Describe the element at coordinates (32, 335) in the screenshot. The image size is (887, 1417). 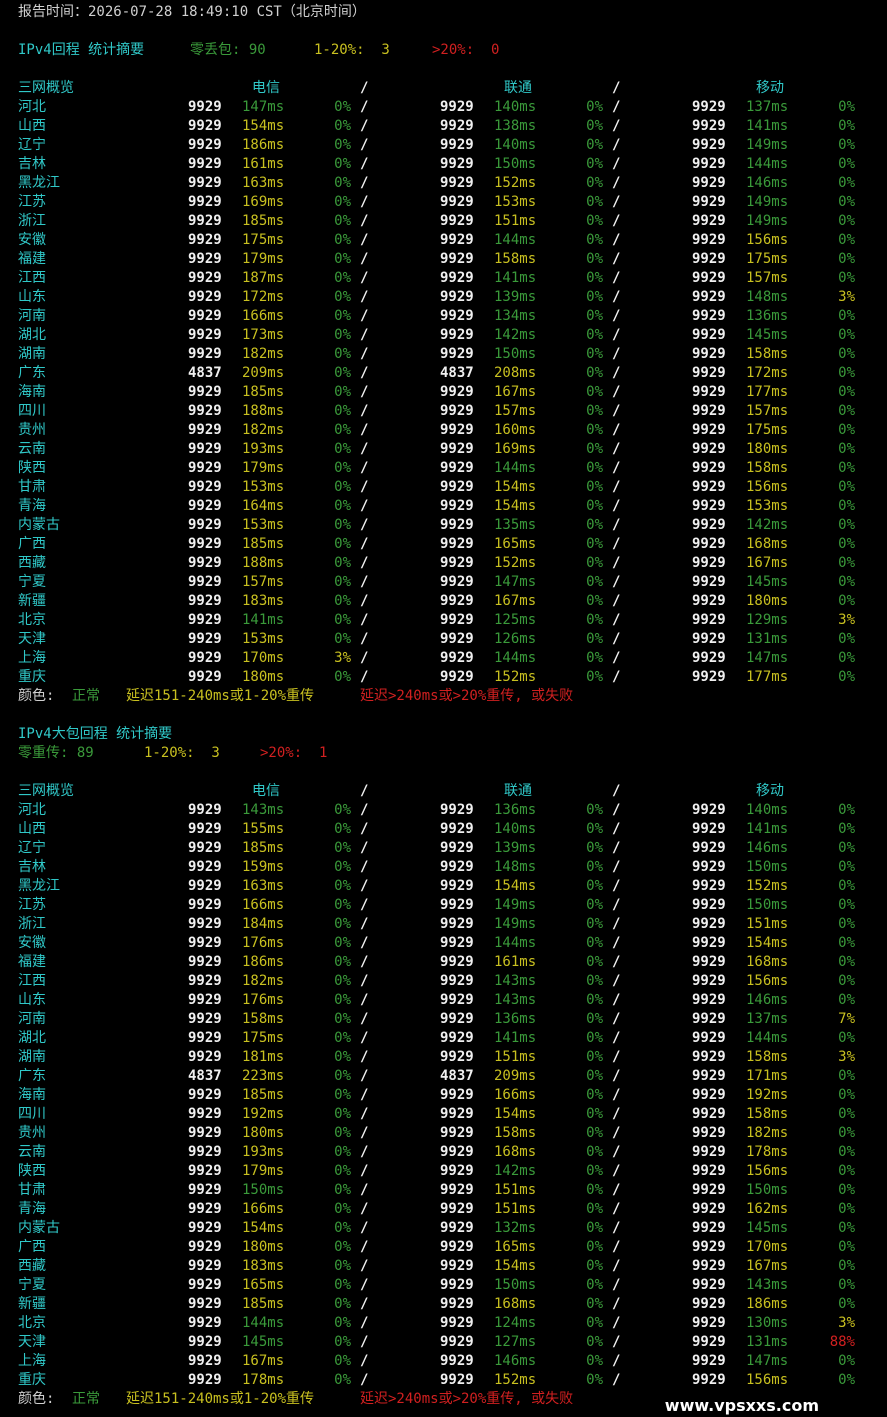
I see `region-name: 湖北` at that location.